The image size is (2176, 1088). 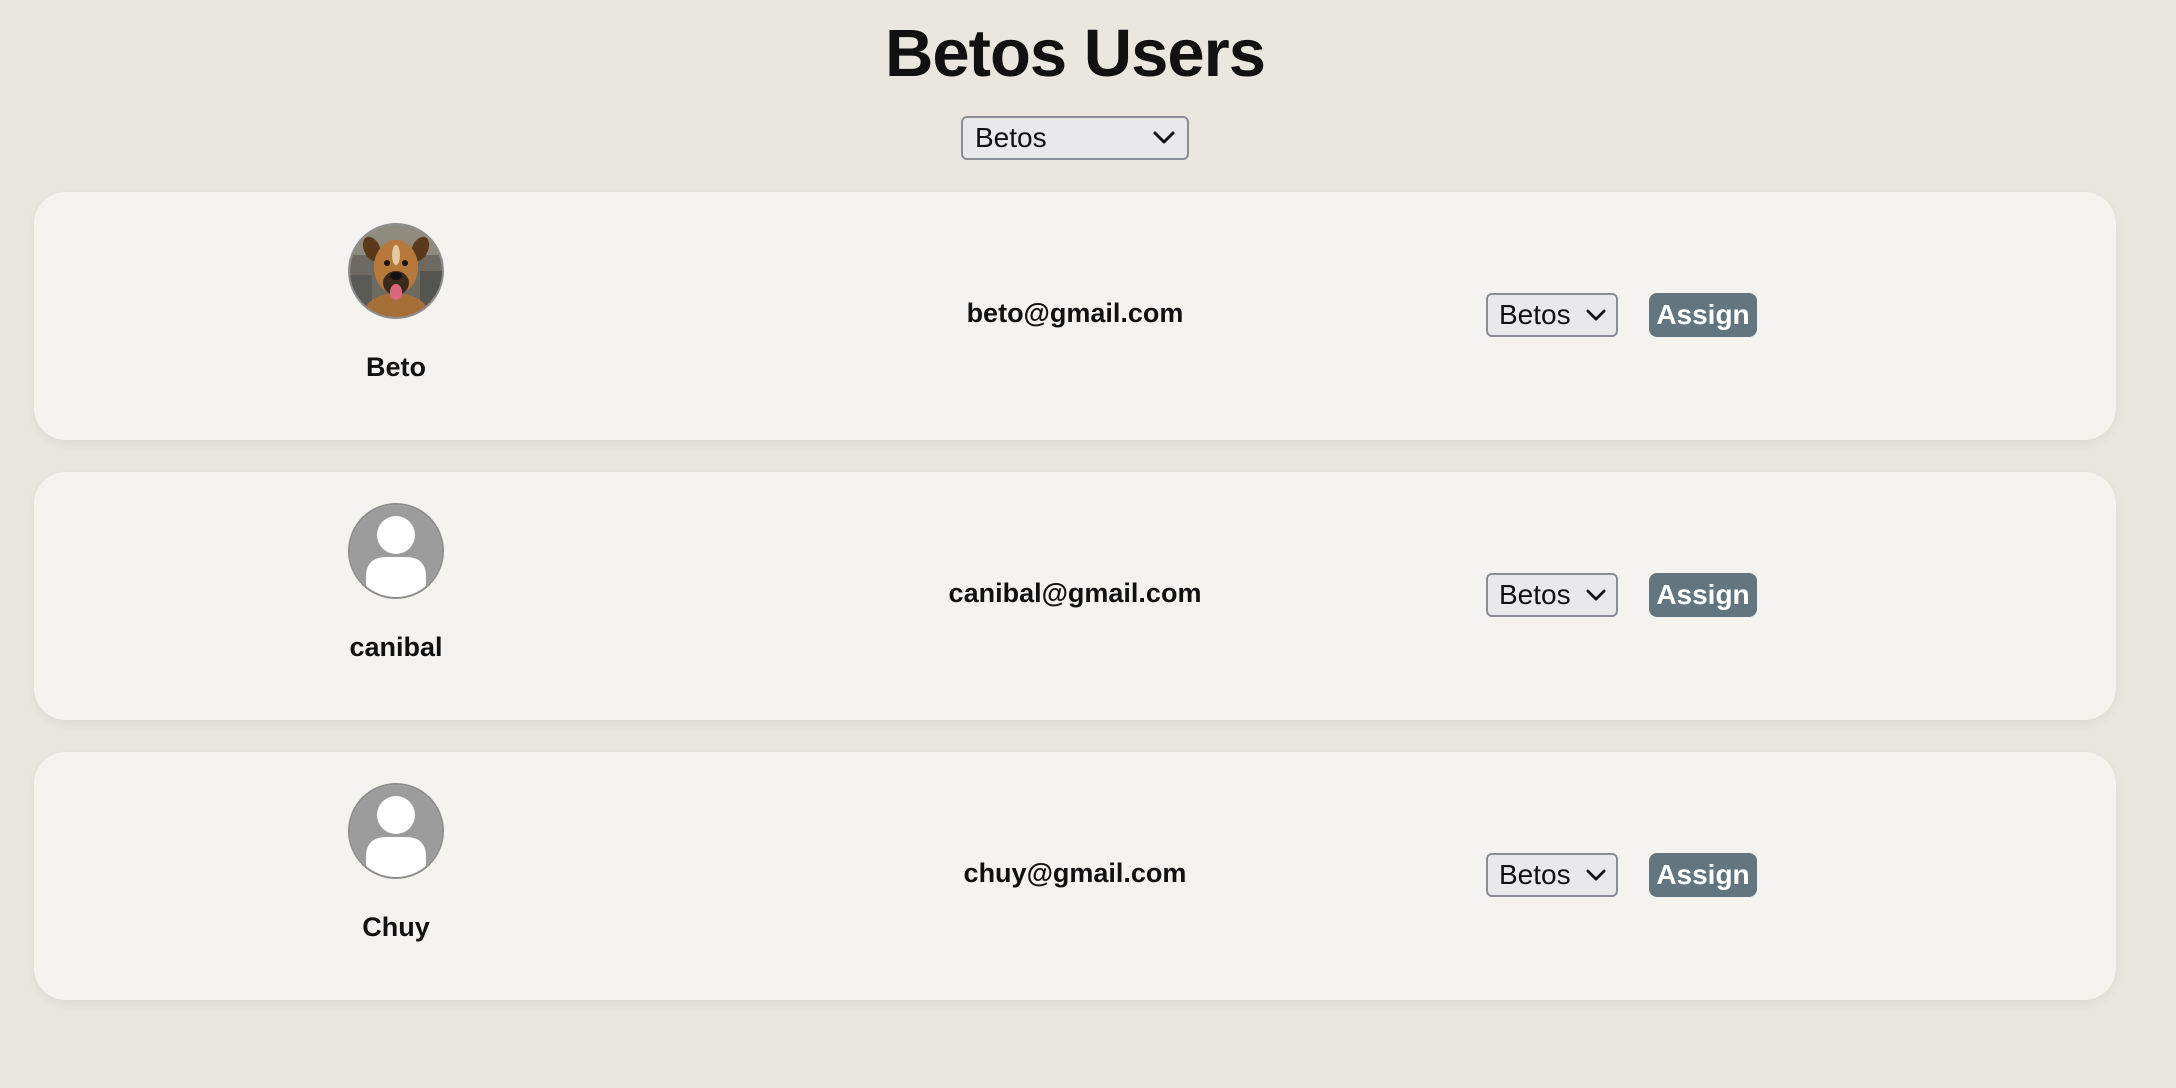 What do you see at coordinates (1075, 593) in the screenshot?
I see `user-email: canibal@gmail.com` at bounding box center [1075, 593].